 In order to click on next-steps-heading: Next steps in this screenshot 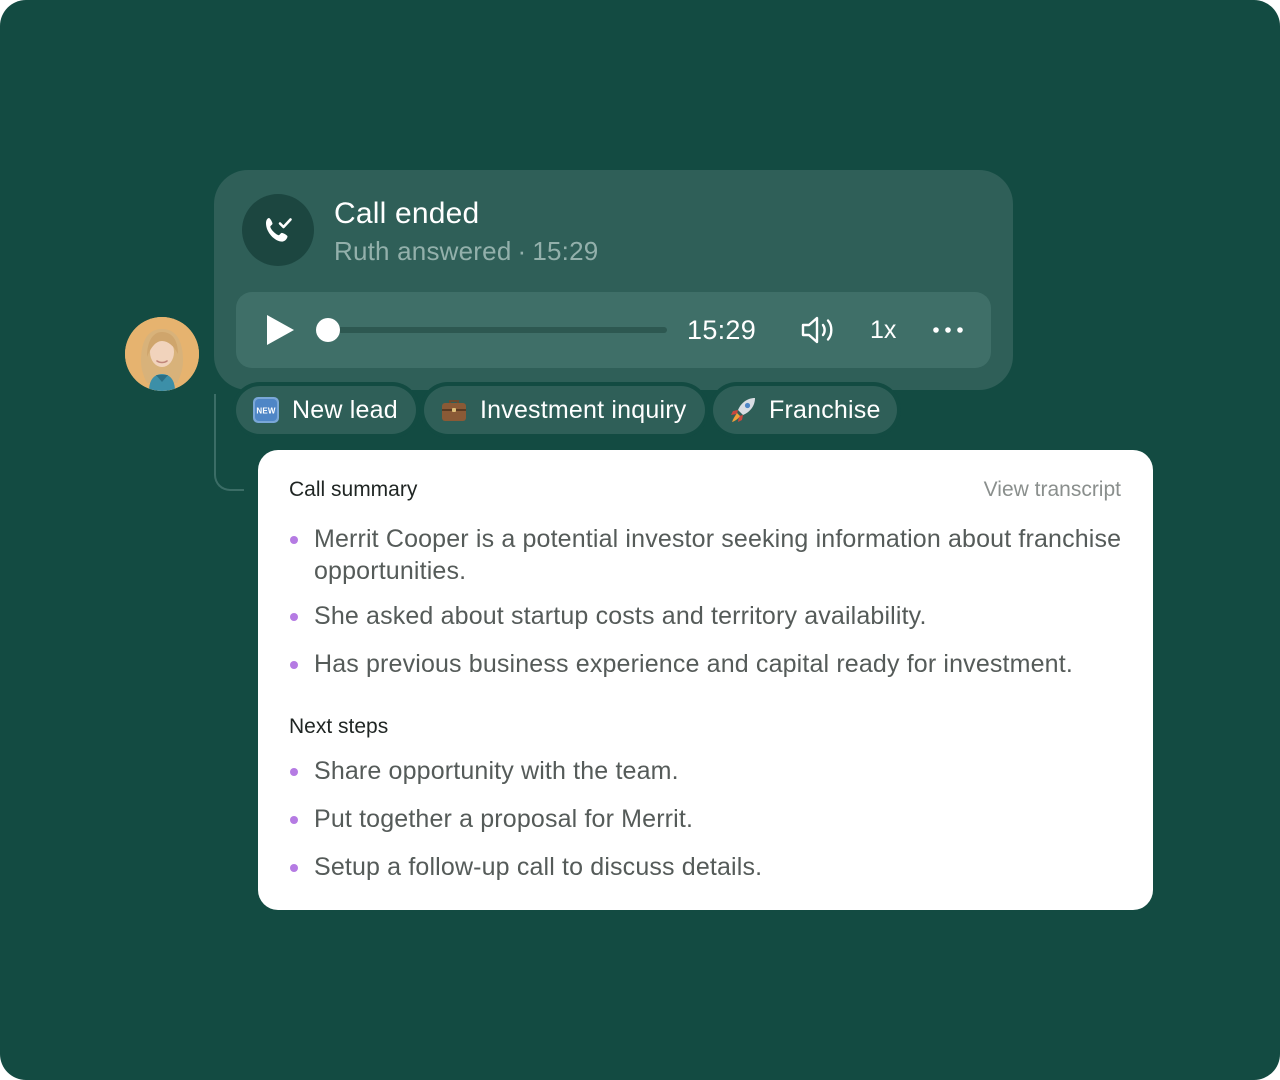, I will do `click(339, 726)`.